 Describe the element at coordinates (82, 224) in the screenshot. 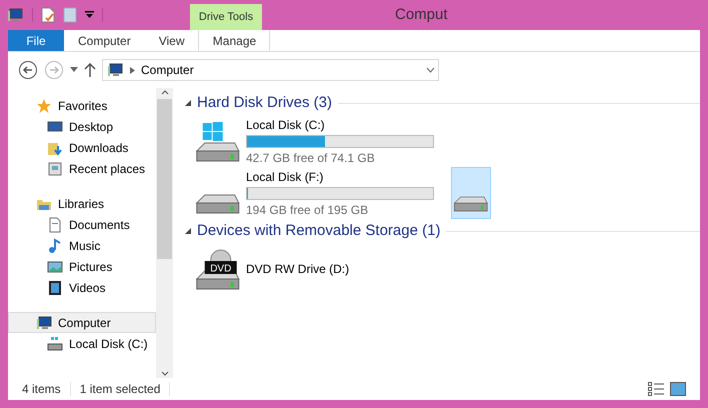

I see `sidebar-item: Documents` at that location.